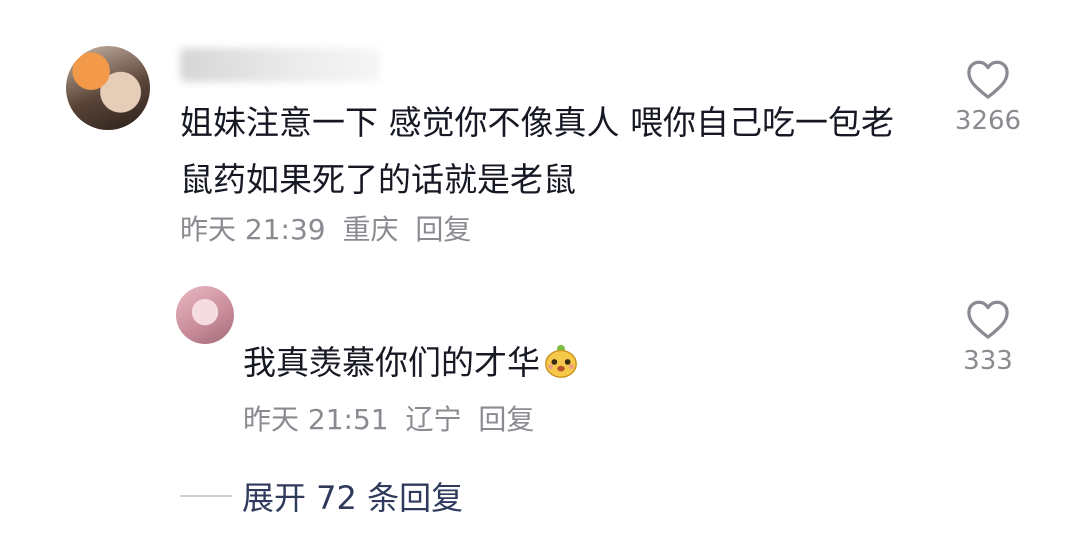 The width and height of the screenshot is (1080, 540). What do you see at coordinates (537, 151) in the screenshot?
I see `comment-text: 姐妹注意一下 感觉你不像真人 喂你自己吃一包老鼠药如果死了的话就是老鼠` at bounding box center [537, 151].